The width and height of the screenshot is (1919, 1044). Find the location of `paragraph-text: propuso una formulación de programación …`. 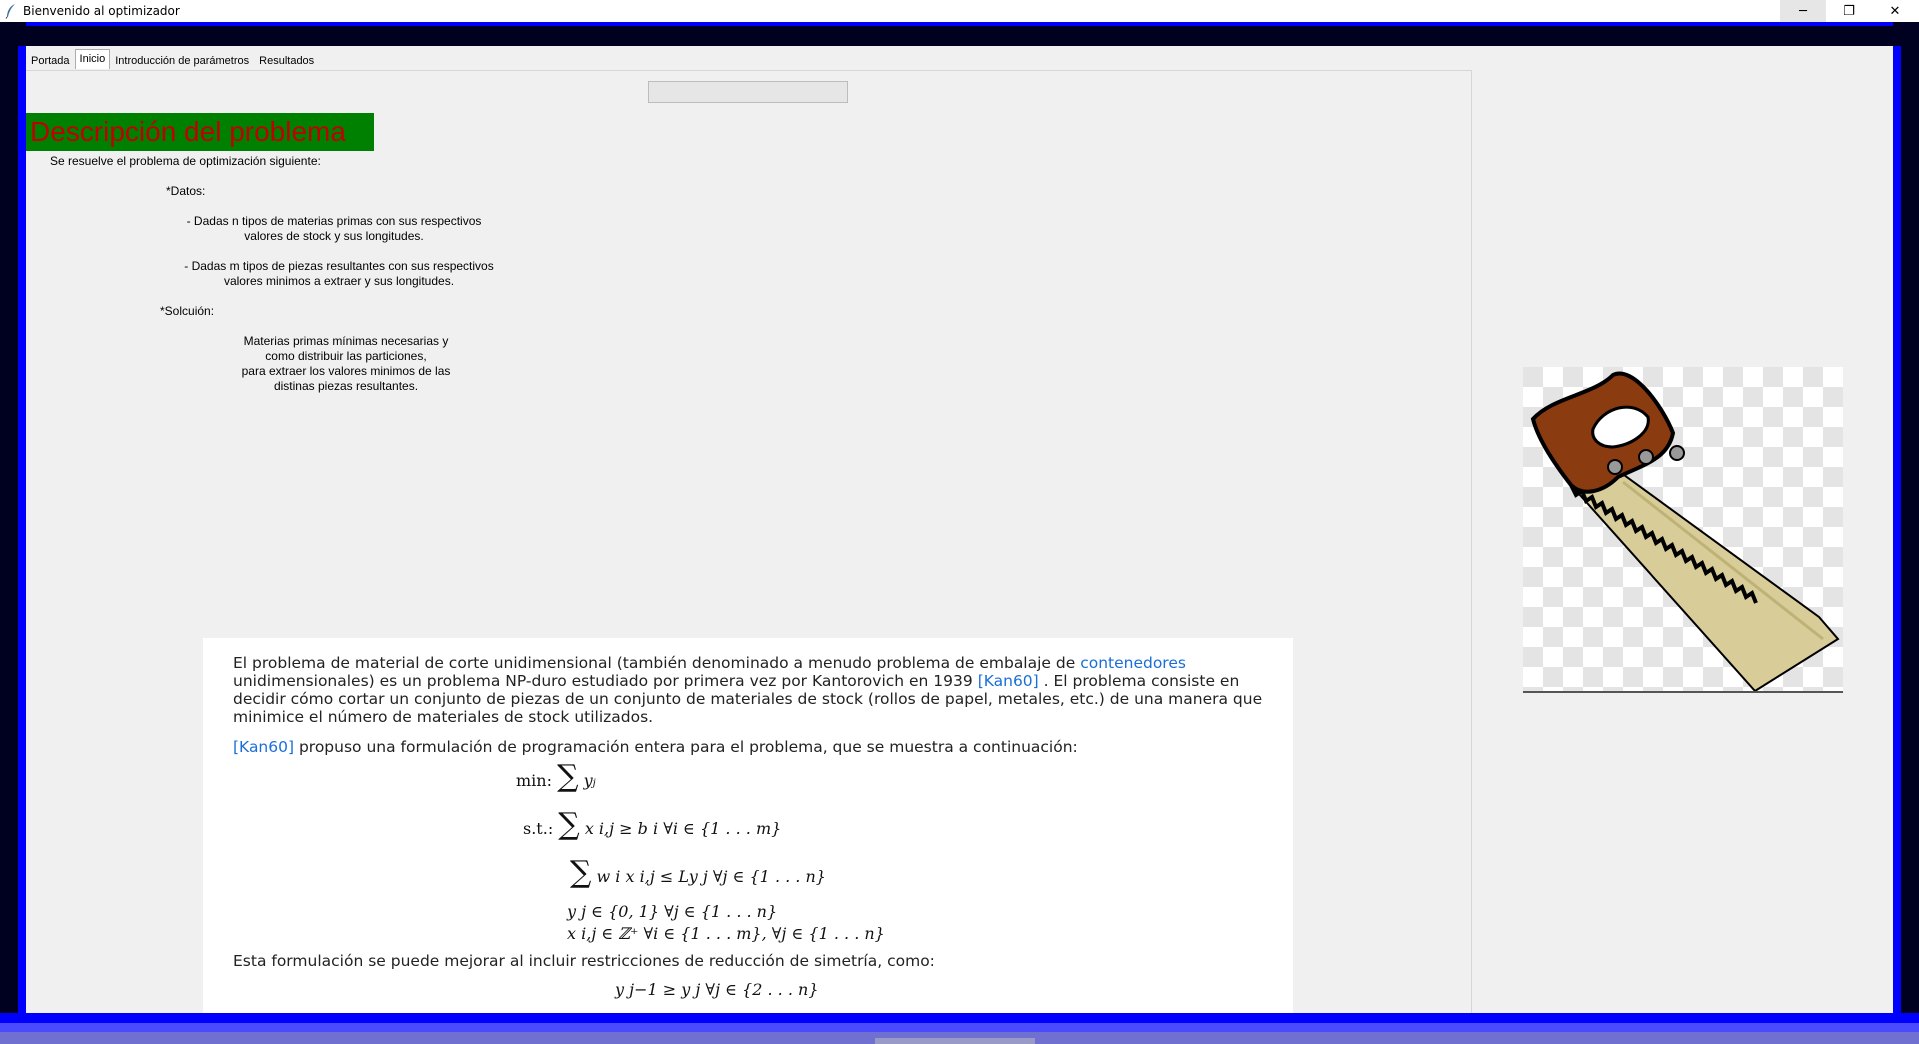

paragraph-text: propuso una formulación de programación … is located at coordinates (686, 747).